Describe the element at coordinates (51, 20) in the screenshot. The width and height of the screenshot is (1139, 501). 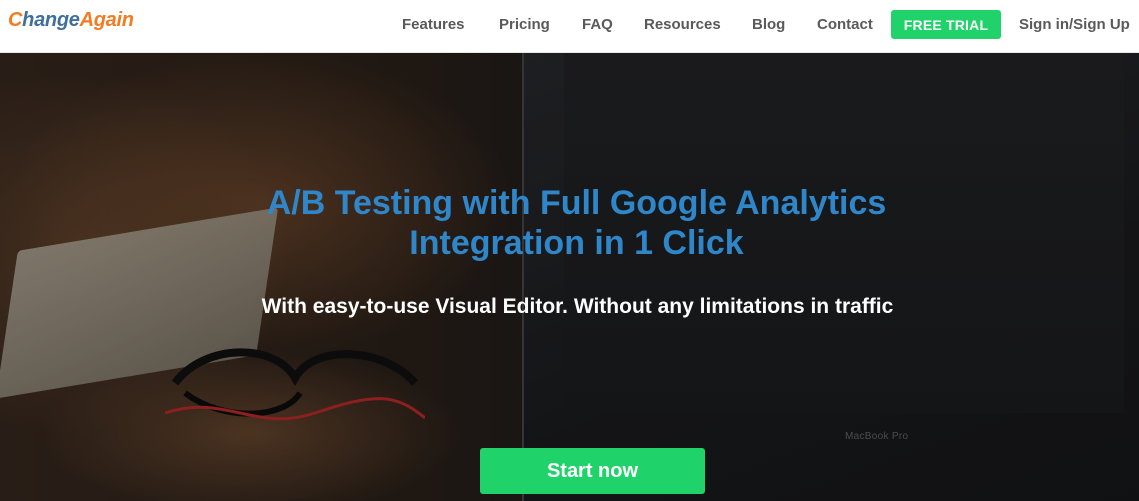
I see `logo-text-change: hange` at that location.